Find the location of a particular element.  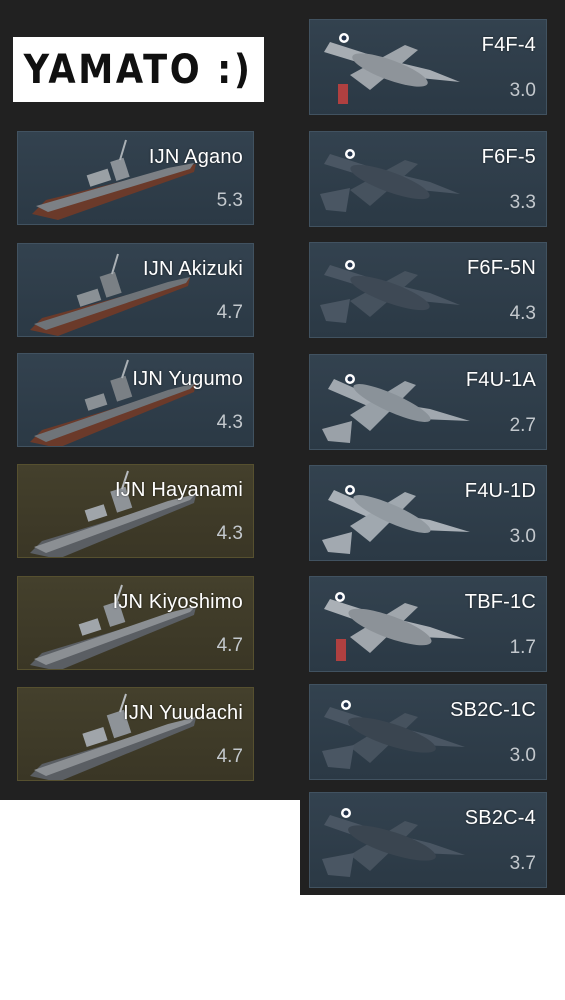

ship-card-akizuki: IJN Akizuki 4.7 is located at coordinates (135, 290).